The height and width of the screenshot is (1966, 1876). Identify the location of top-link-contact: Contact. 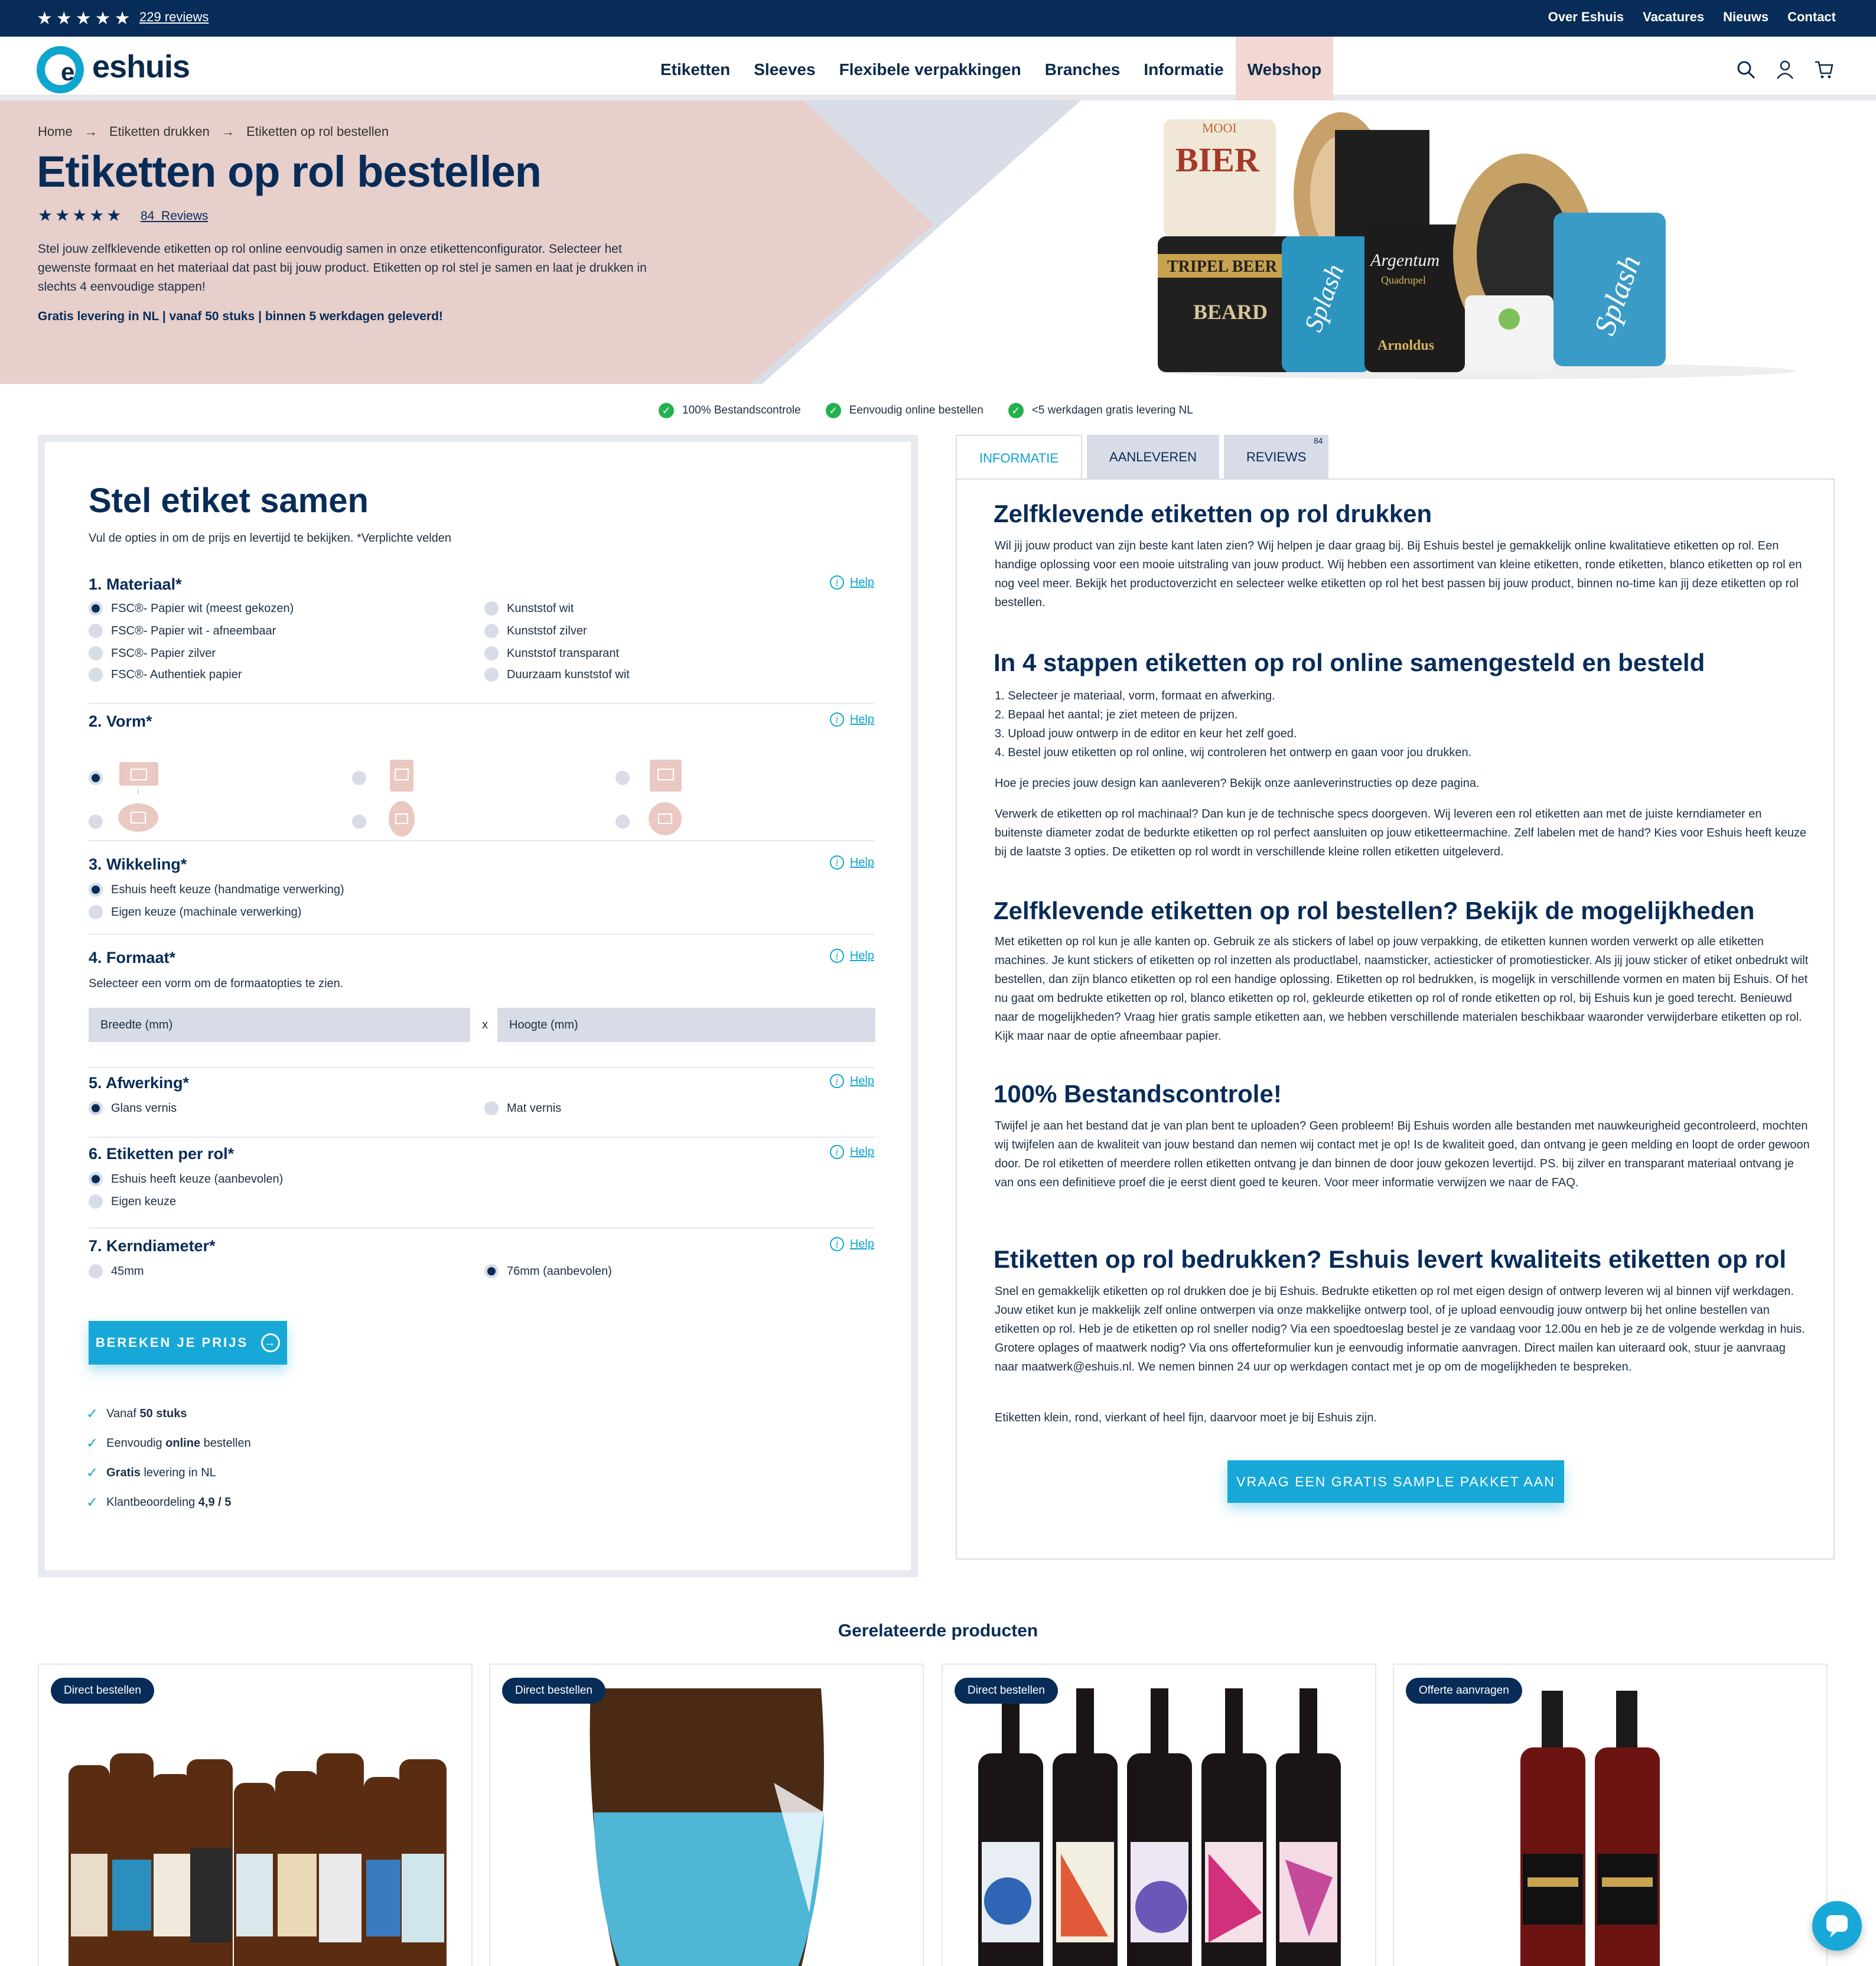
(1811, 17).